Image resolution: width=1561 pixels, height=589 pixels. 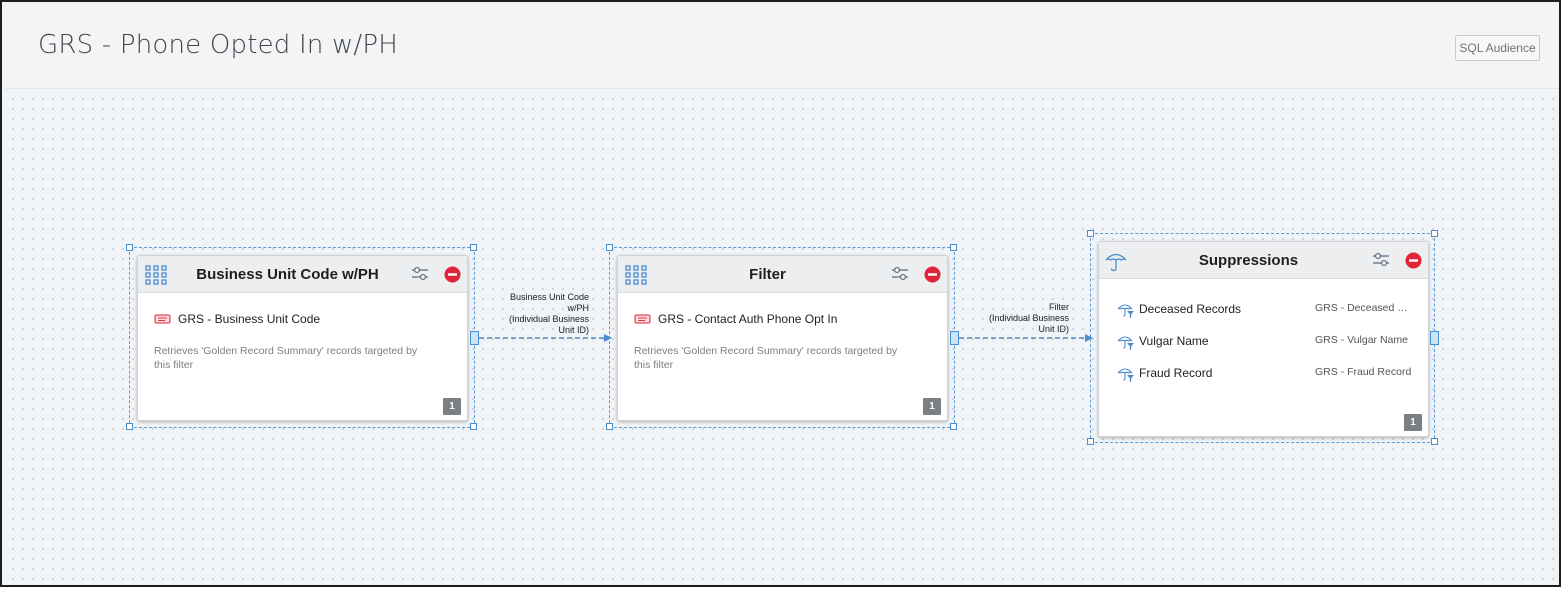 I want to click on suppression-value: GRS - Fraud Record, so click(x=1363, y=372).